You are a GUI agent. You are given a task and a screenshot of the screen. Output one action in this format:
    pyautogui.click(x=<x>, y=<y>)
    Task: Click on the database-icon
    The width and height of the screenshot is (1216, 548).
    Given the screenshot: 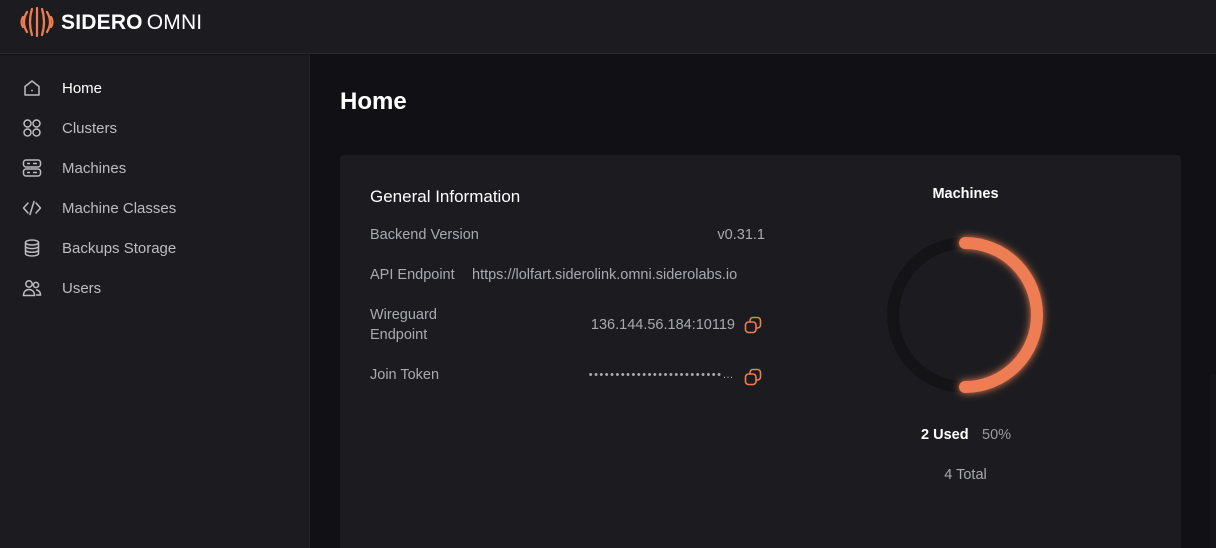 What is the action you would take?
    pyautogui.click(x=32, y=248)
    